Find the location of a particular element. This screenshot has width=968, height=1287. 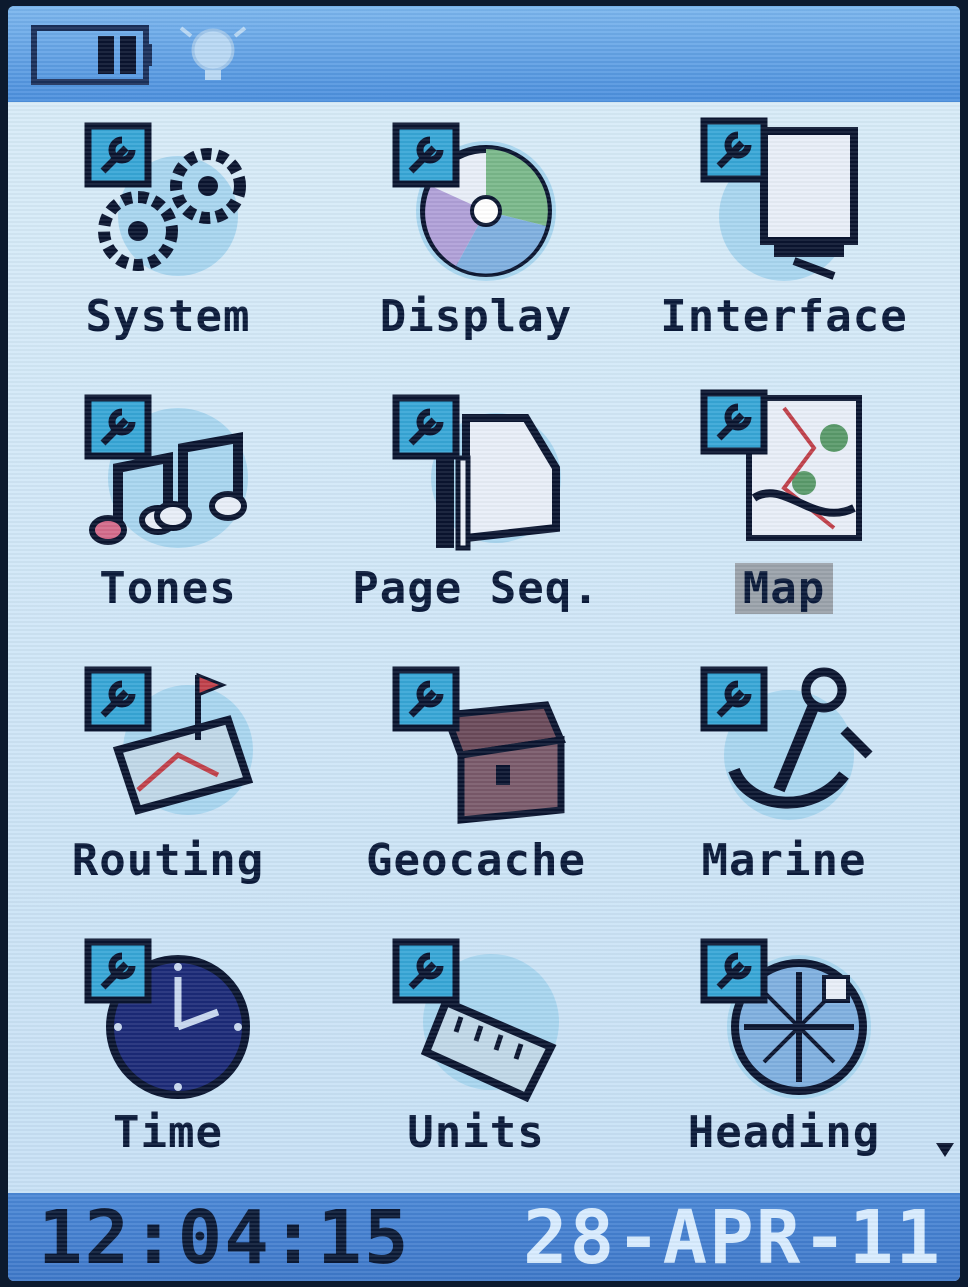

menu-item-label: Time is located at coordinates (168, 1132).